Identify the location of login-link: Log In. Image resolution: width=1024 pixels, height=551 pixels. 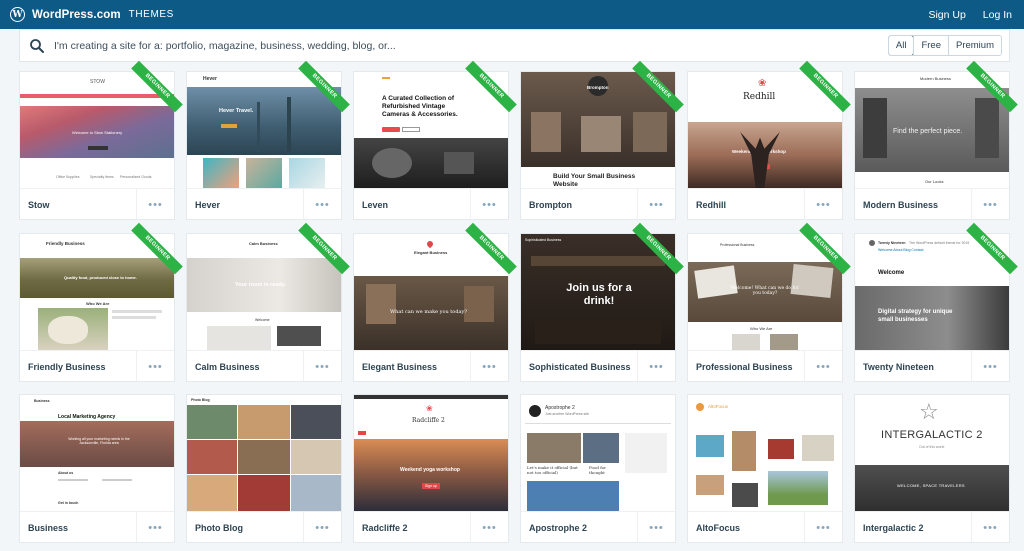
(997, 15).